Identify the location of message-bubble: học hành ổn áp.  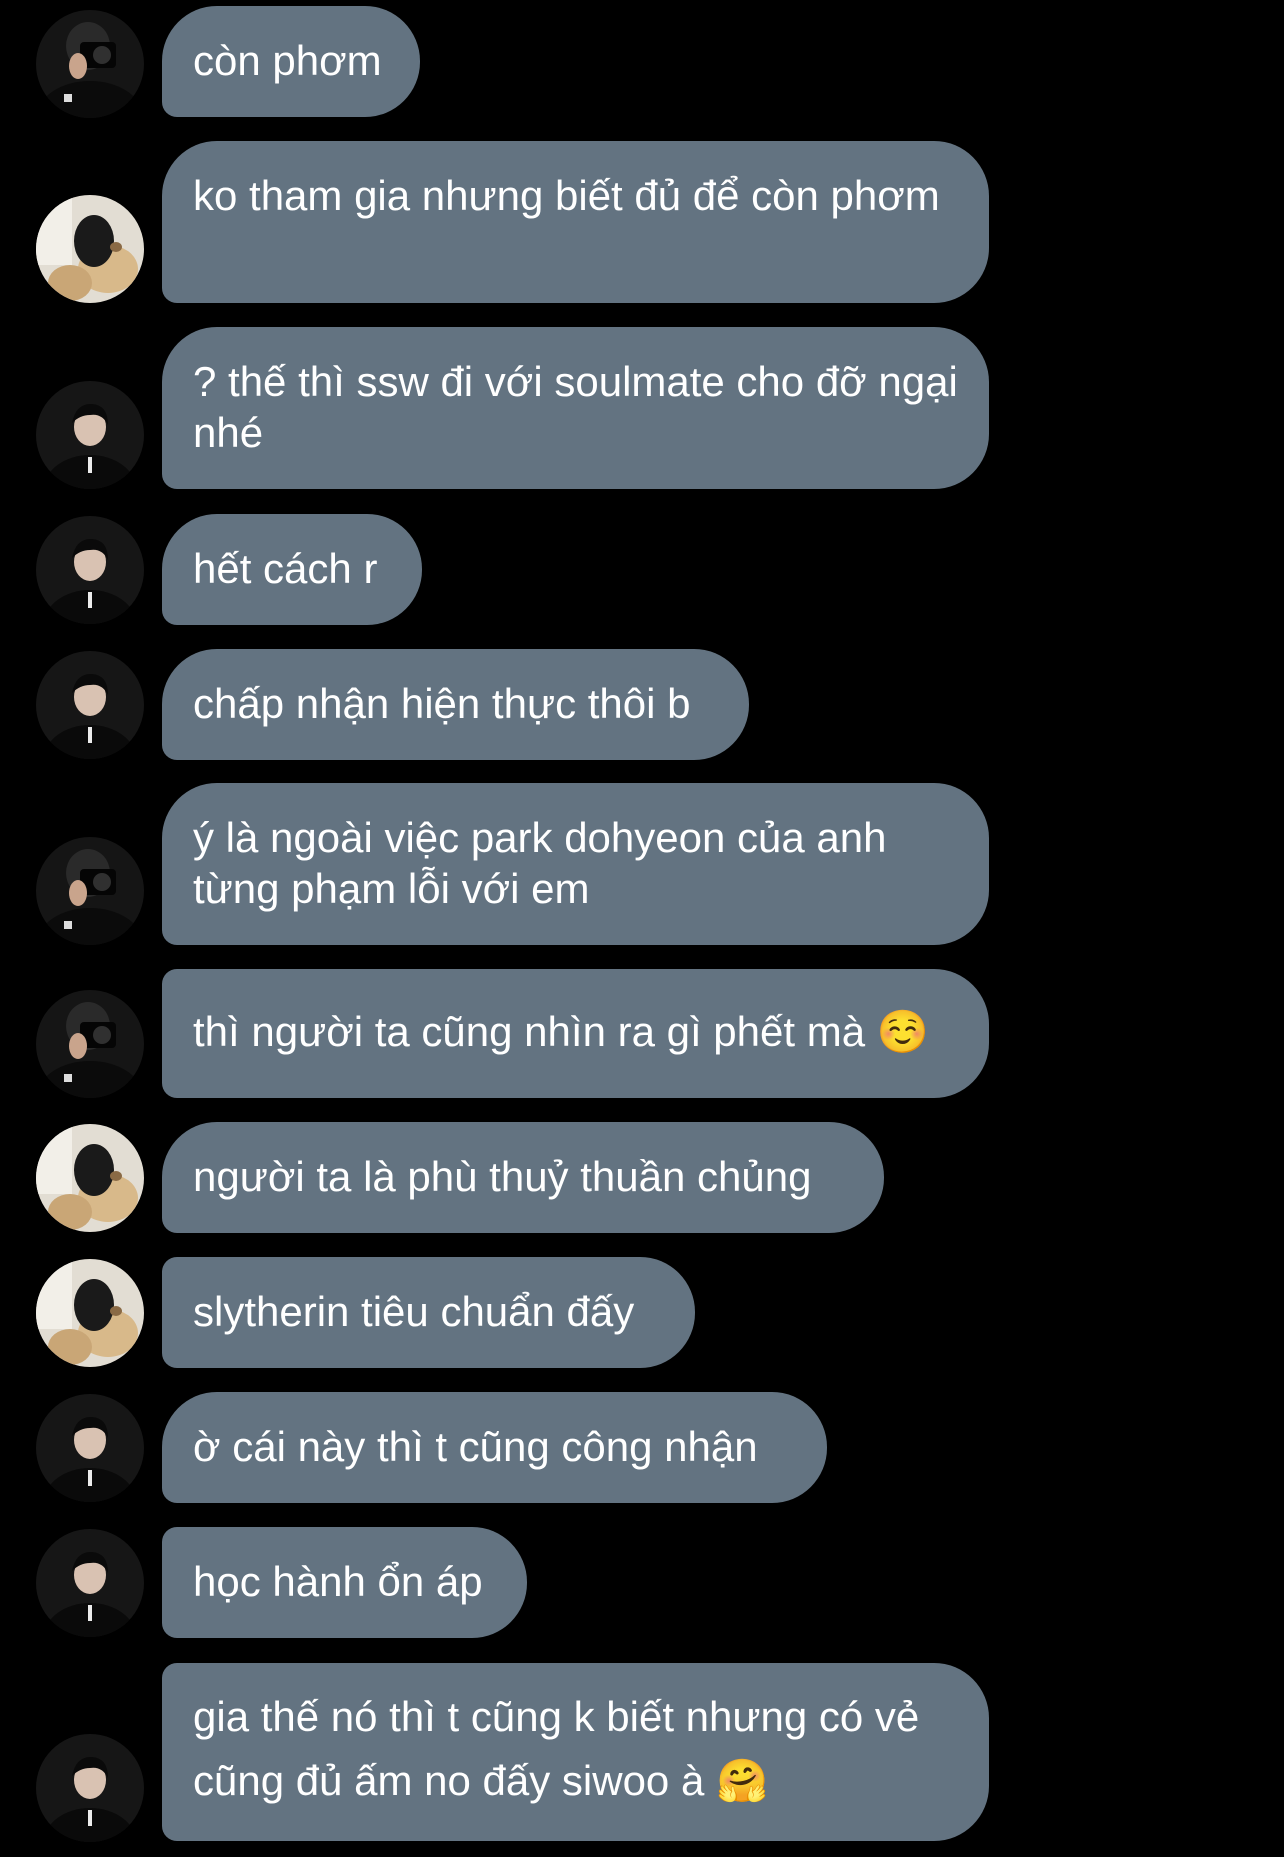
(344, 1582).